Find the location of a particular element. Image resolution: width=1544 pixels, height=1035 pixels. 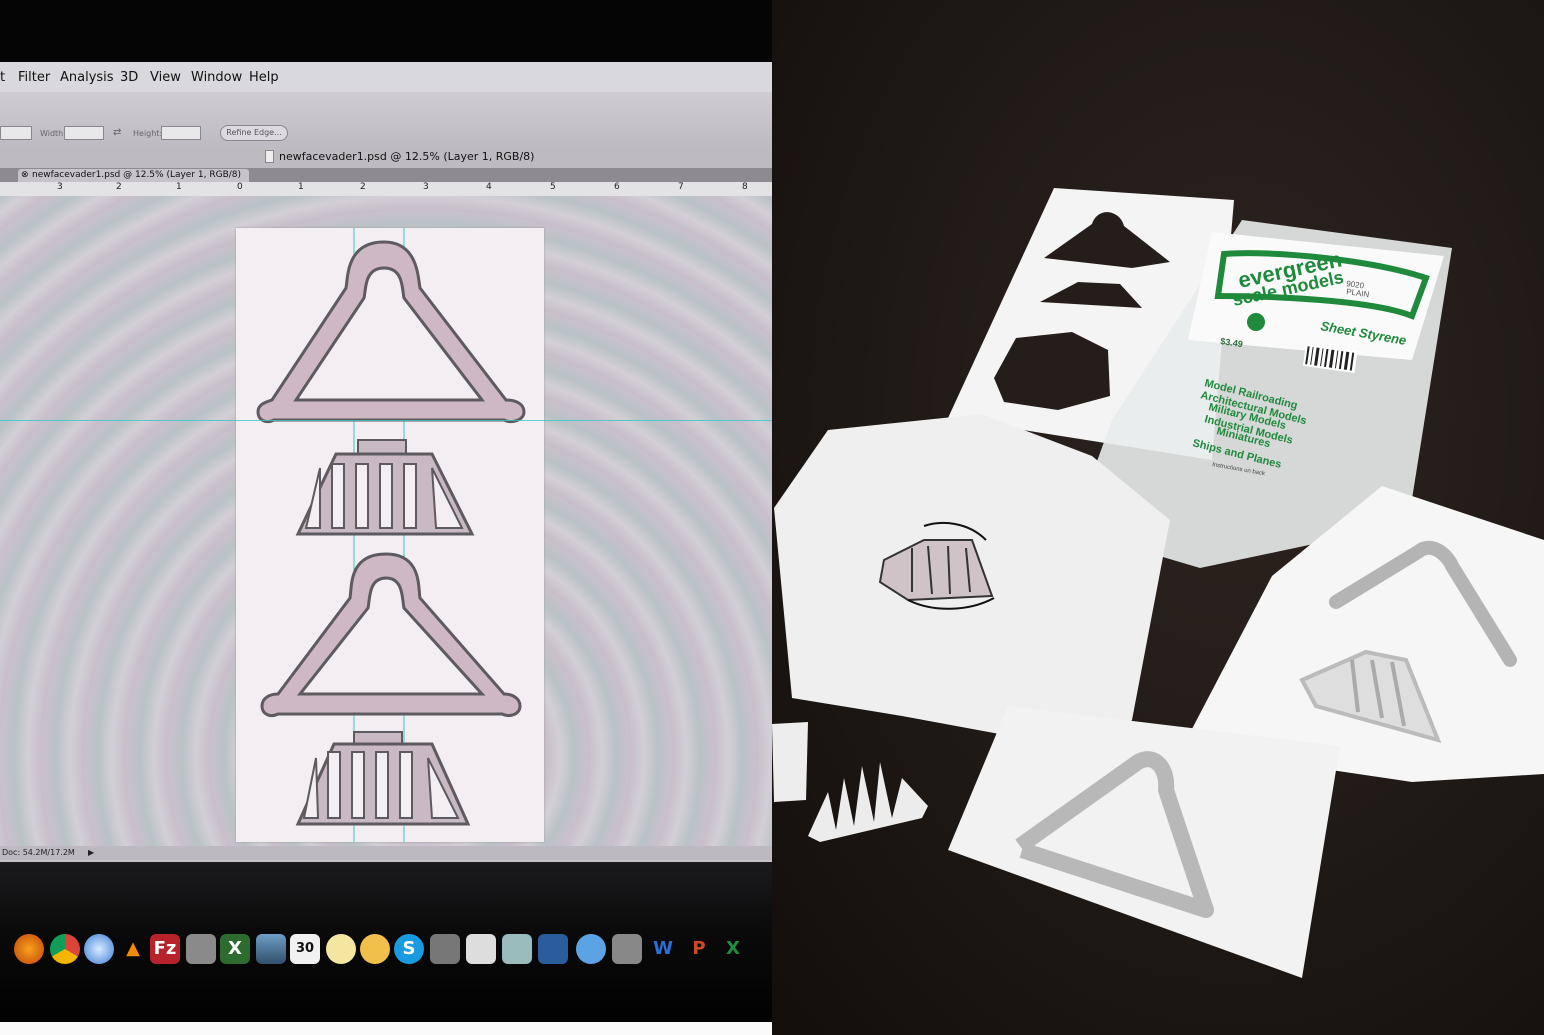

ruler-tick: 0 is located at coordinates (240, 187).